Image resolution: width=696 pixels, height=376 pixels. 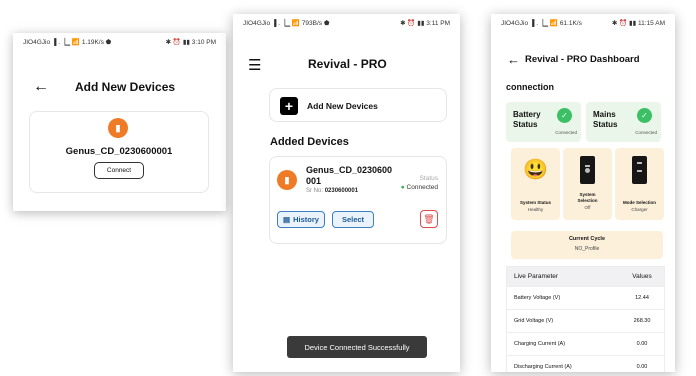 What do you see at coordinates (587, 194) in the screenshot?
I see `system-selection-title-line1: System` at bounding box center [587, 194].